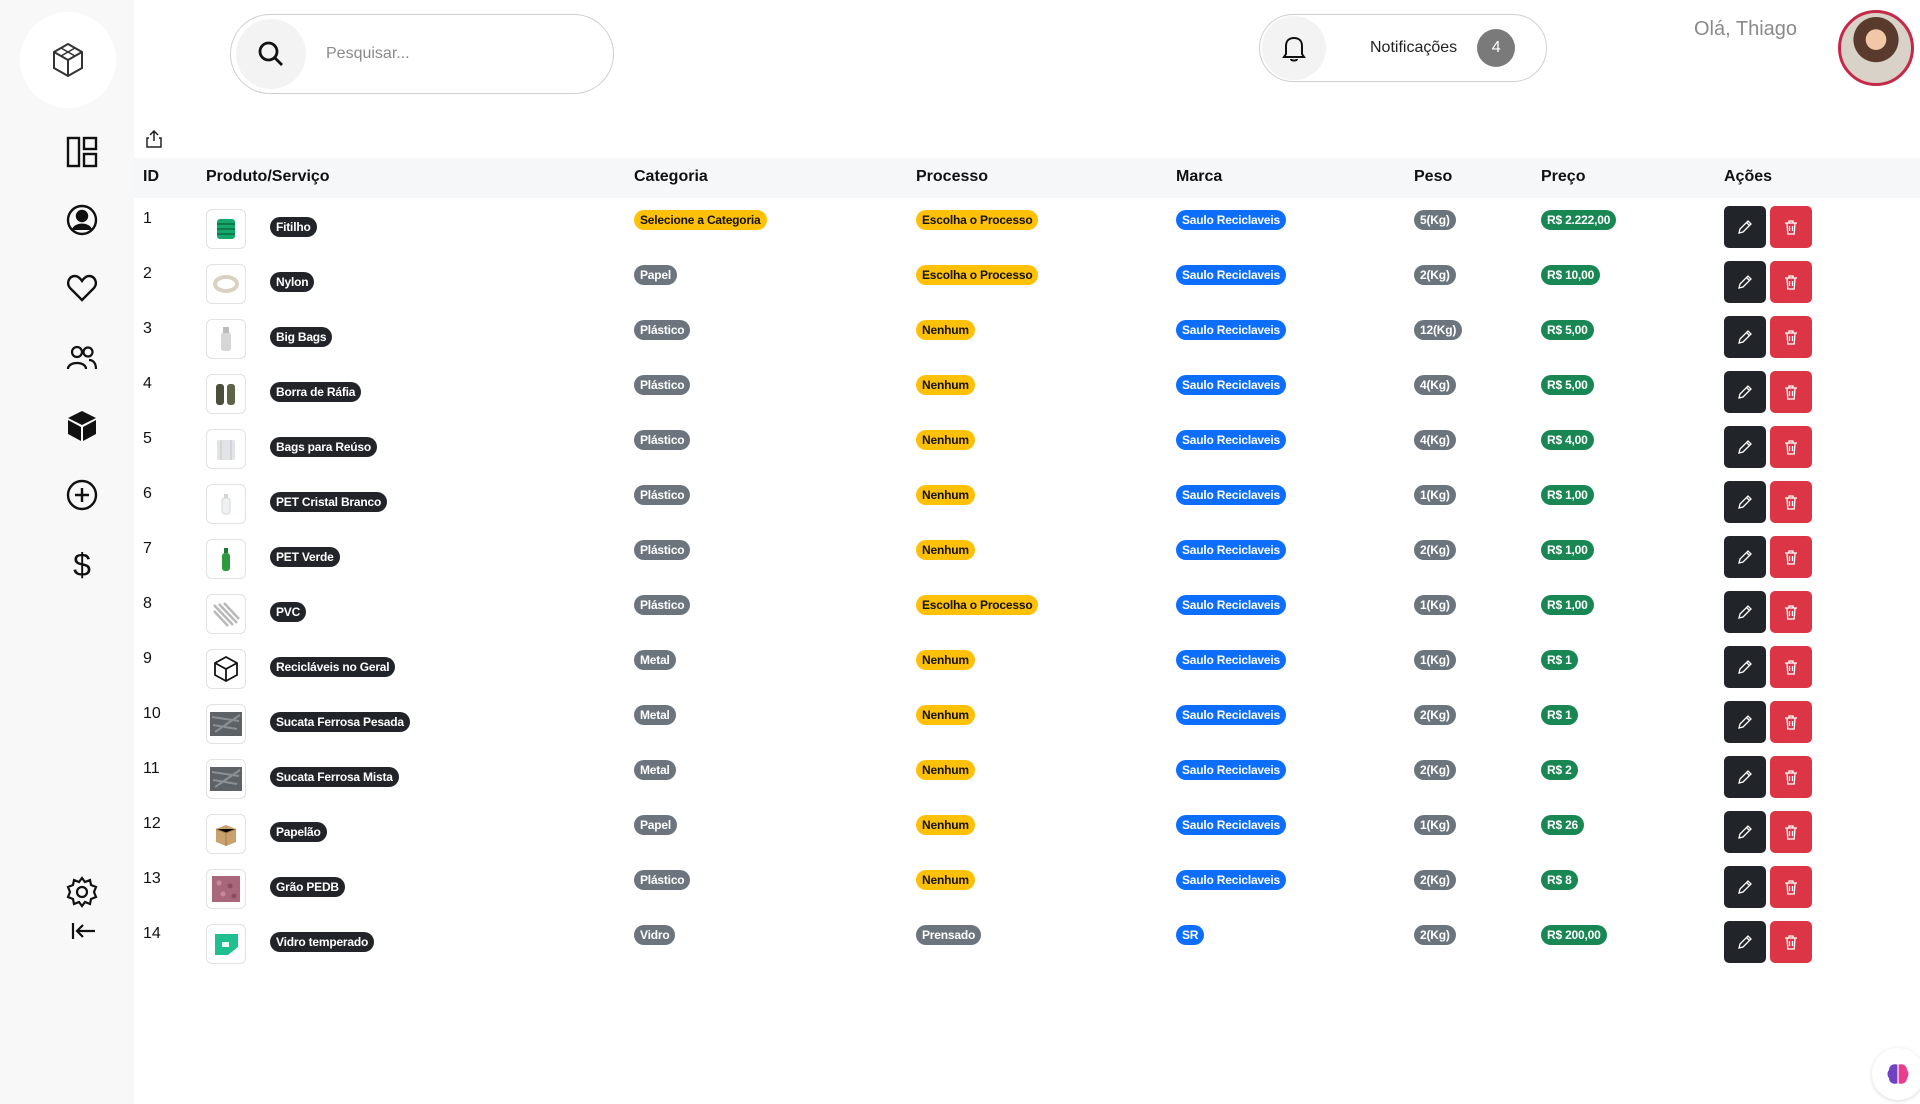 This screenshot has height=1104, width=1920. I want to click on price-badge: R$ 2, so click(1559, 770).